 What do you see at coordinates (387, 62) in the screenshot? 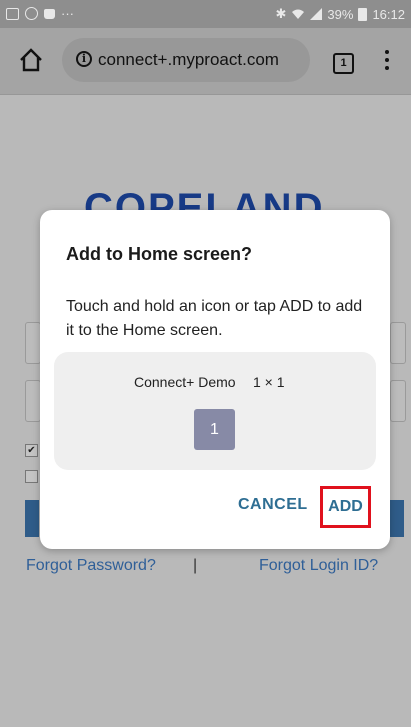
I see `more-menu-icon` at bounding box center [387, 62].